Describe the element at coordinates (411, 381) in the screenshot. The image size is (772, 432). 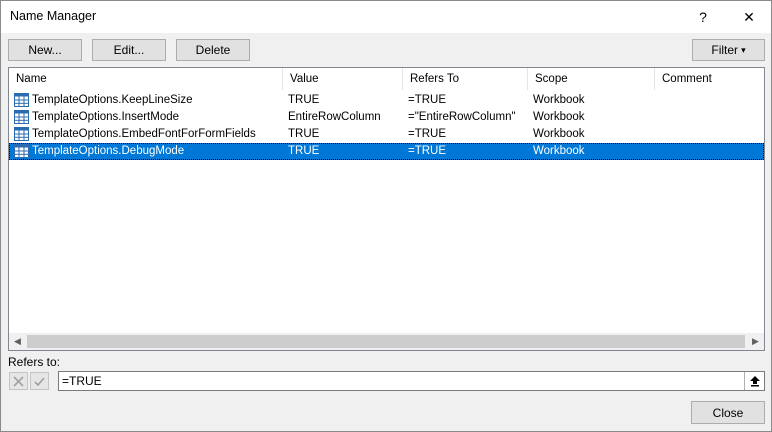
I see `refers-to-input` at that location.